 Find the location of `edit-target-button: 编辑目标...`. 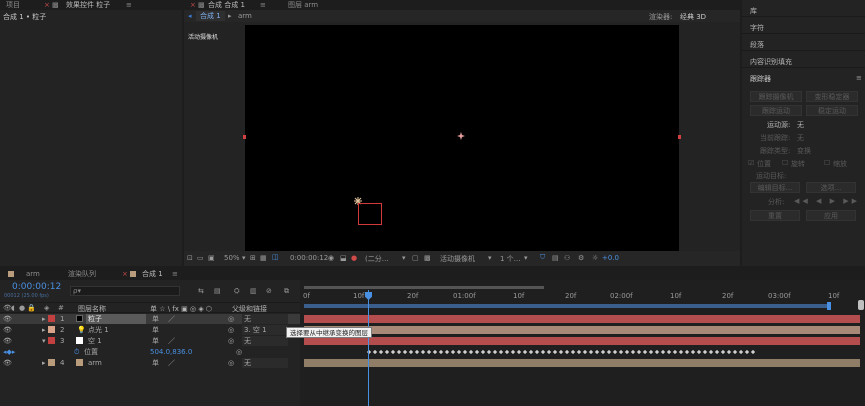

edit-target-button: 编辑目标... is located at coordinates (775, 187).